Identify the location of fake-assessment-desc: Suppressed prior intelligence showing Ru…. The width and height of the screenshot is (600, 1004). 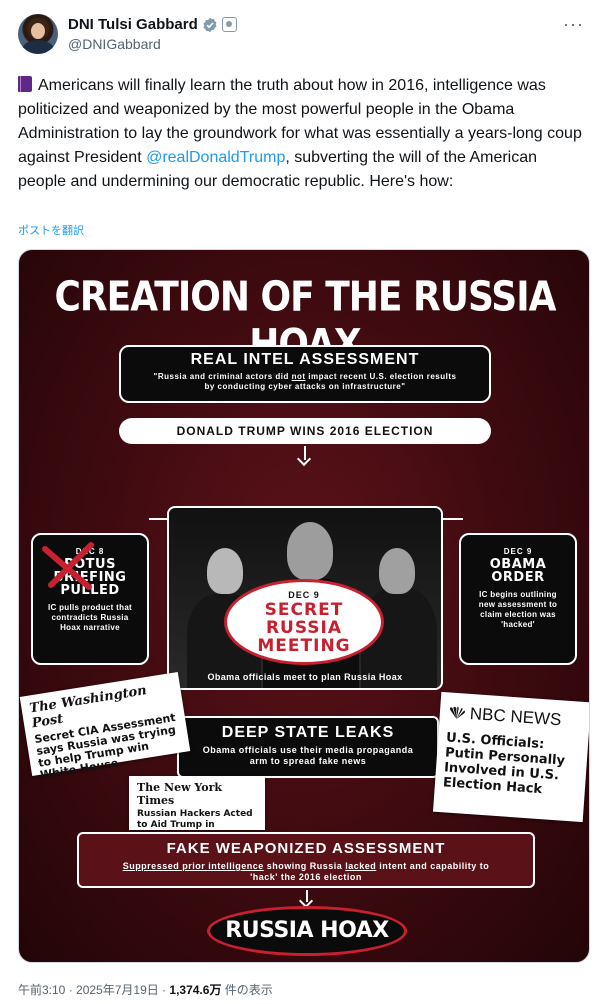
(306, 872).